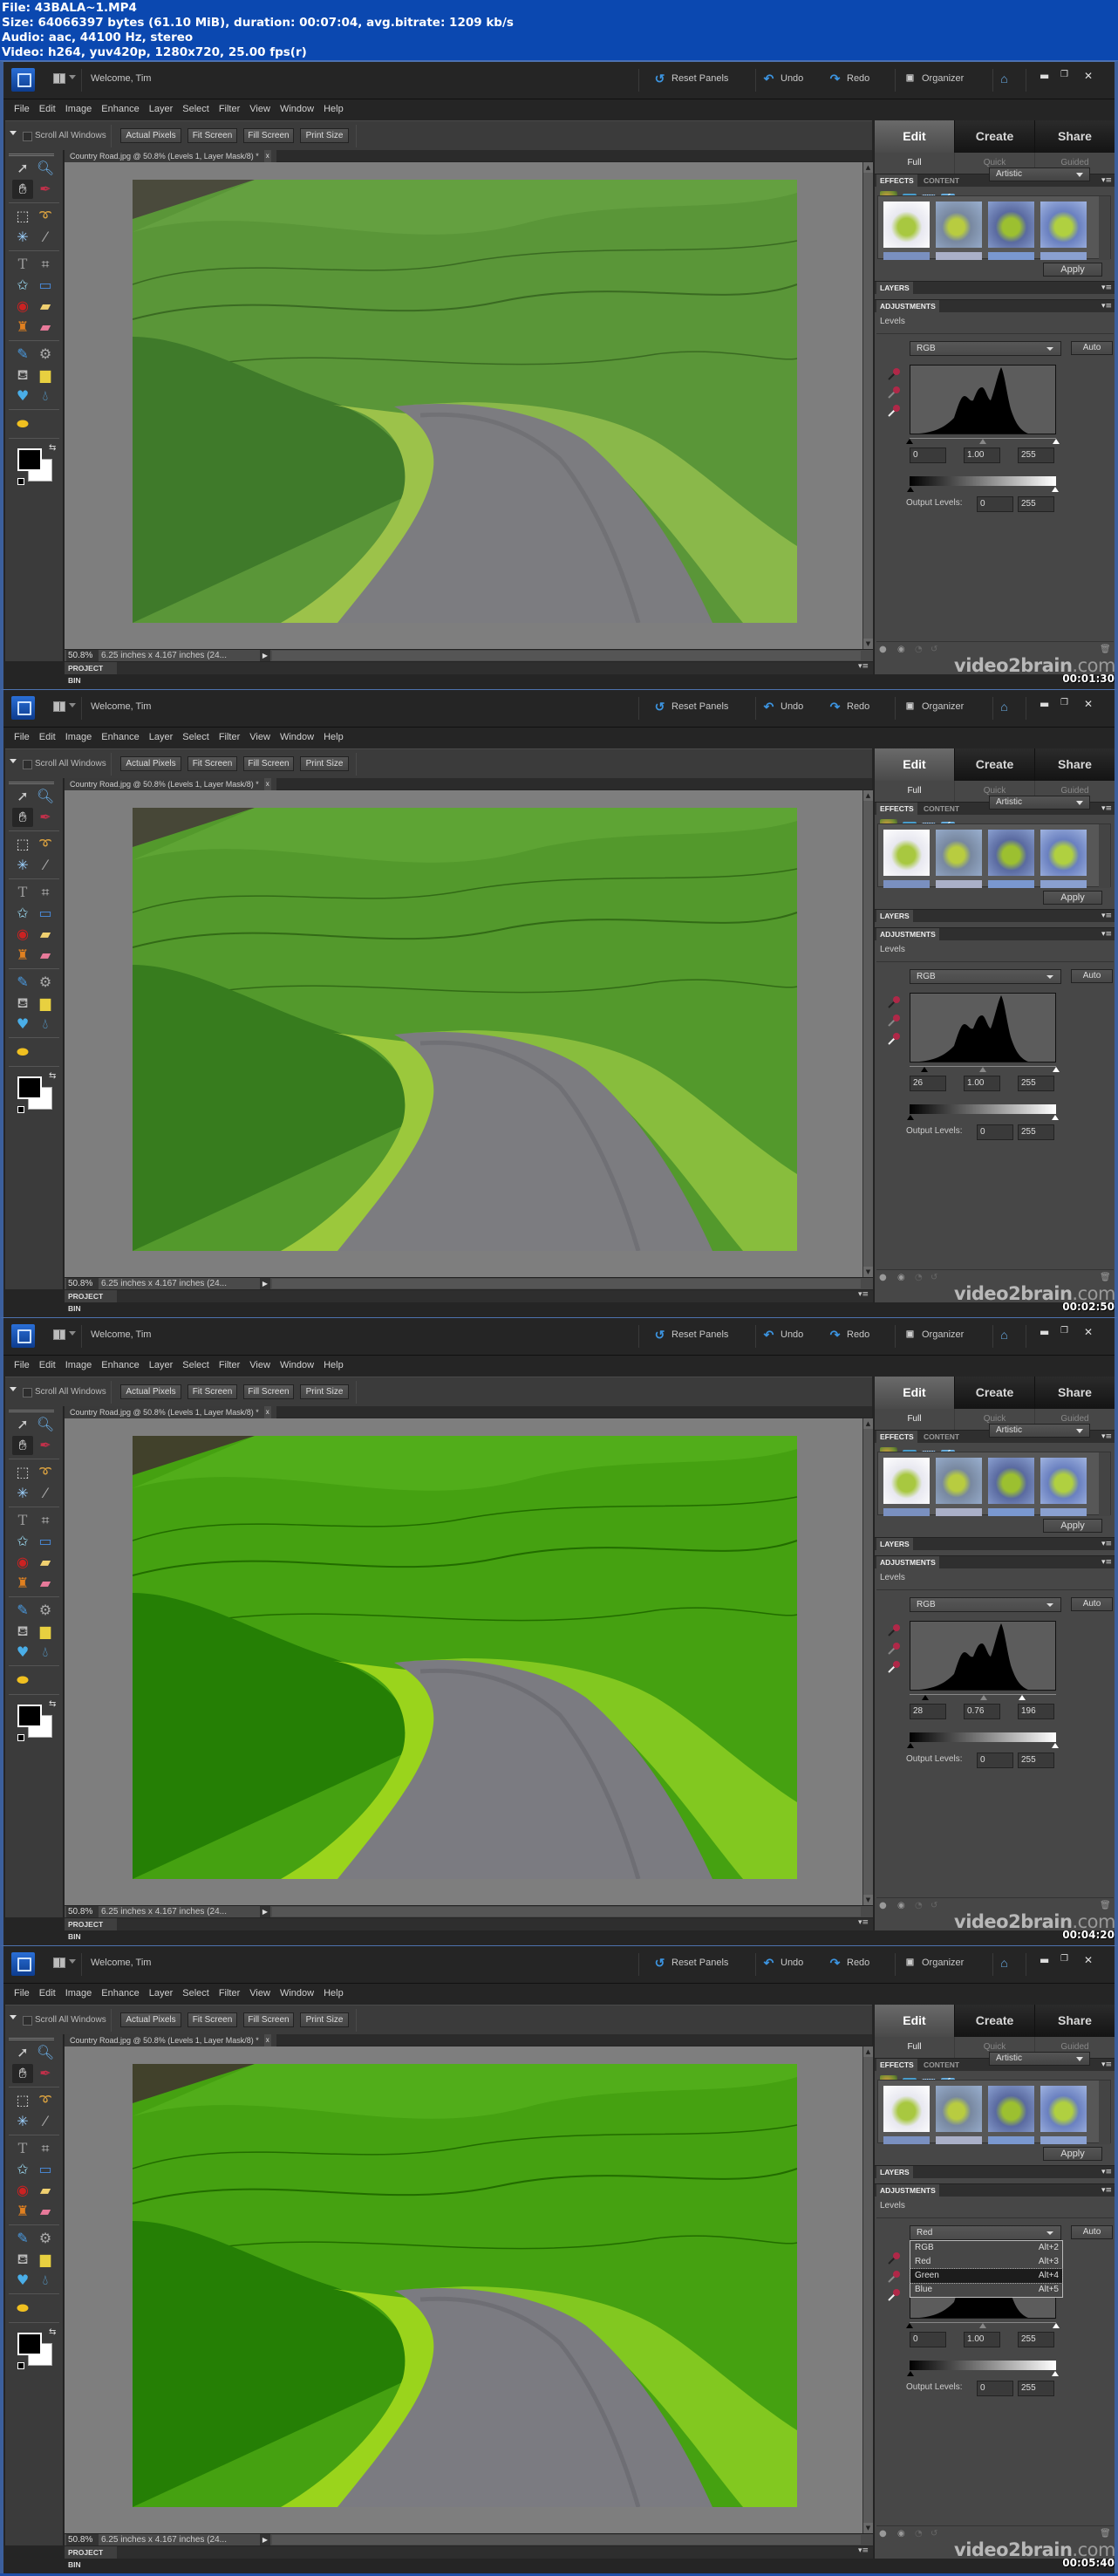 The height and width of the screenshot is (2576, 1118). Describe the element at coordinates (1036, 2339) in the screenshot. I see `input-white-field: 255` at that location.